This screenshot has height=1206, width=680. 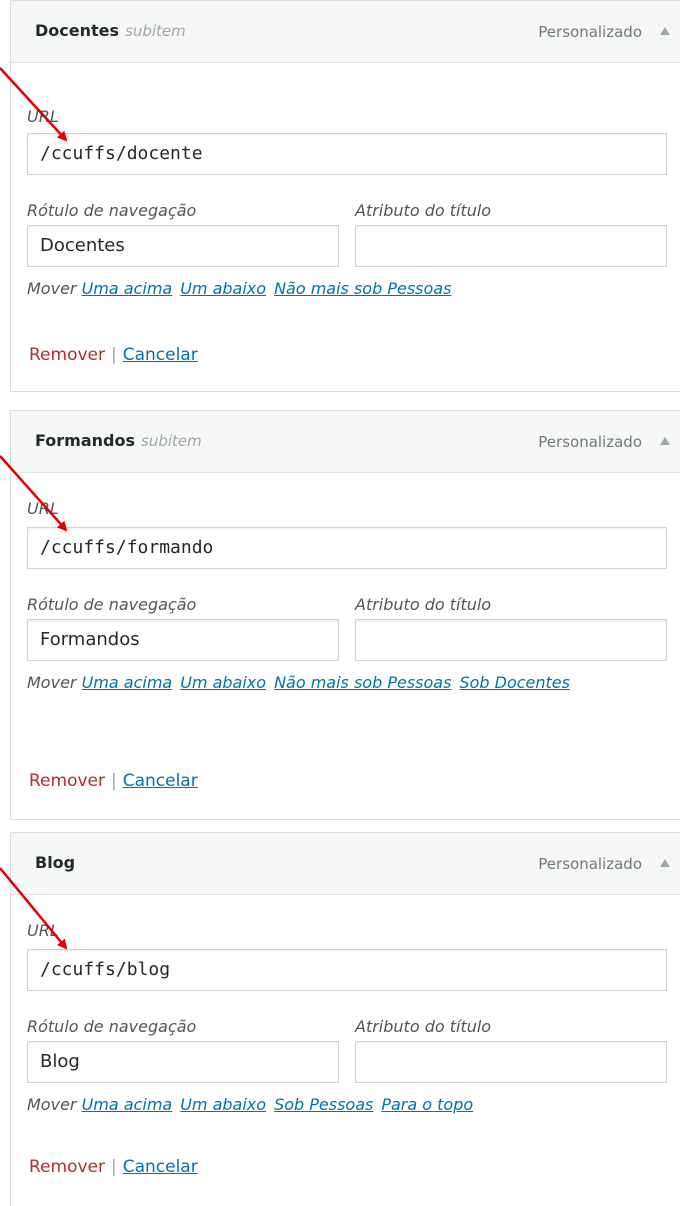 I want to click on move-under-link: Sob Docentes, so click(x=514, y=682).